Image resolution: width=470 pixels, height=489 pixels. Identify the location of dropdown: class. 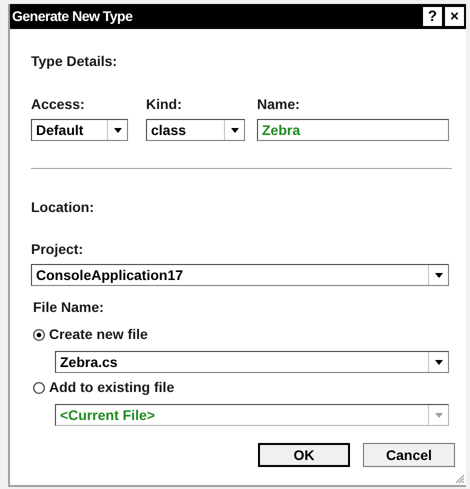
(195, 130).